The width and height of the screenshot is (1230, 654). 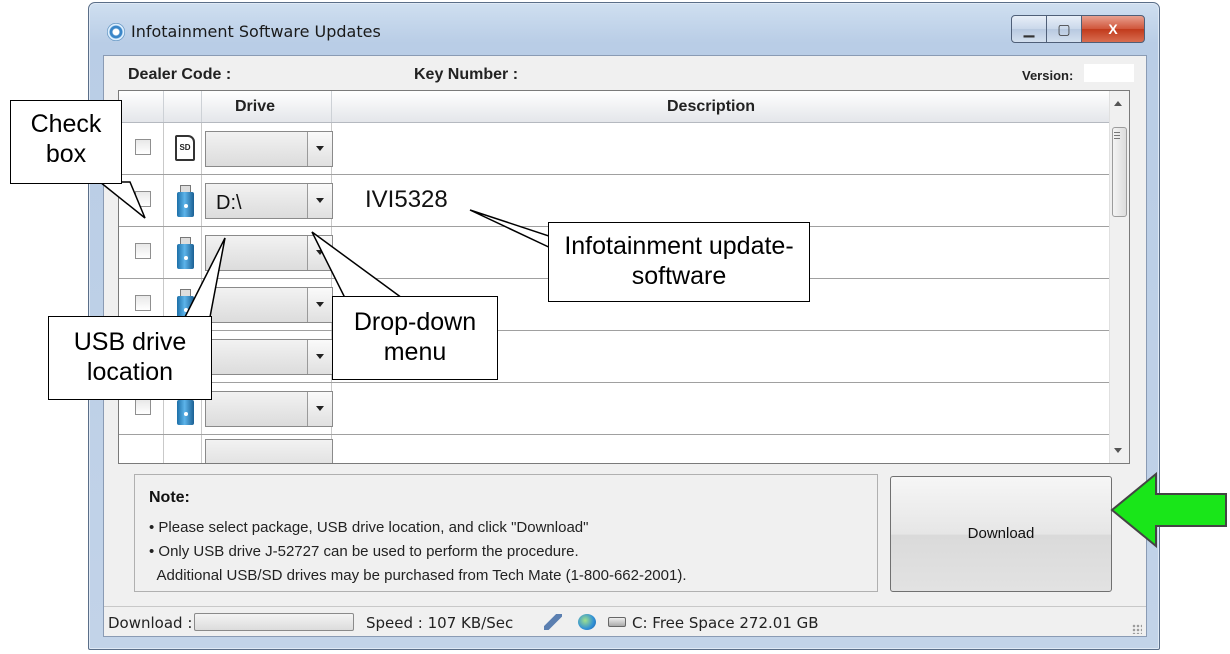 What do you see at coordinates (130, 358) in the screenshot?
I see `callout-usb-location: USB drive location` at bounding box center [130, 358].